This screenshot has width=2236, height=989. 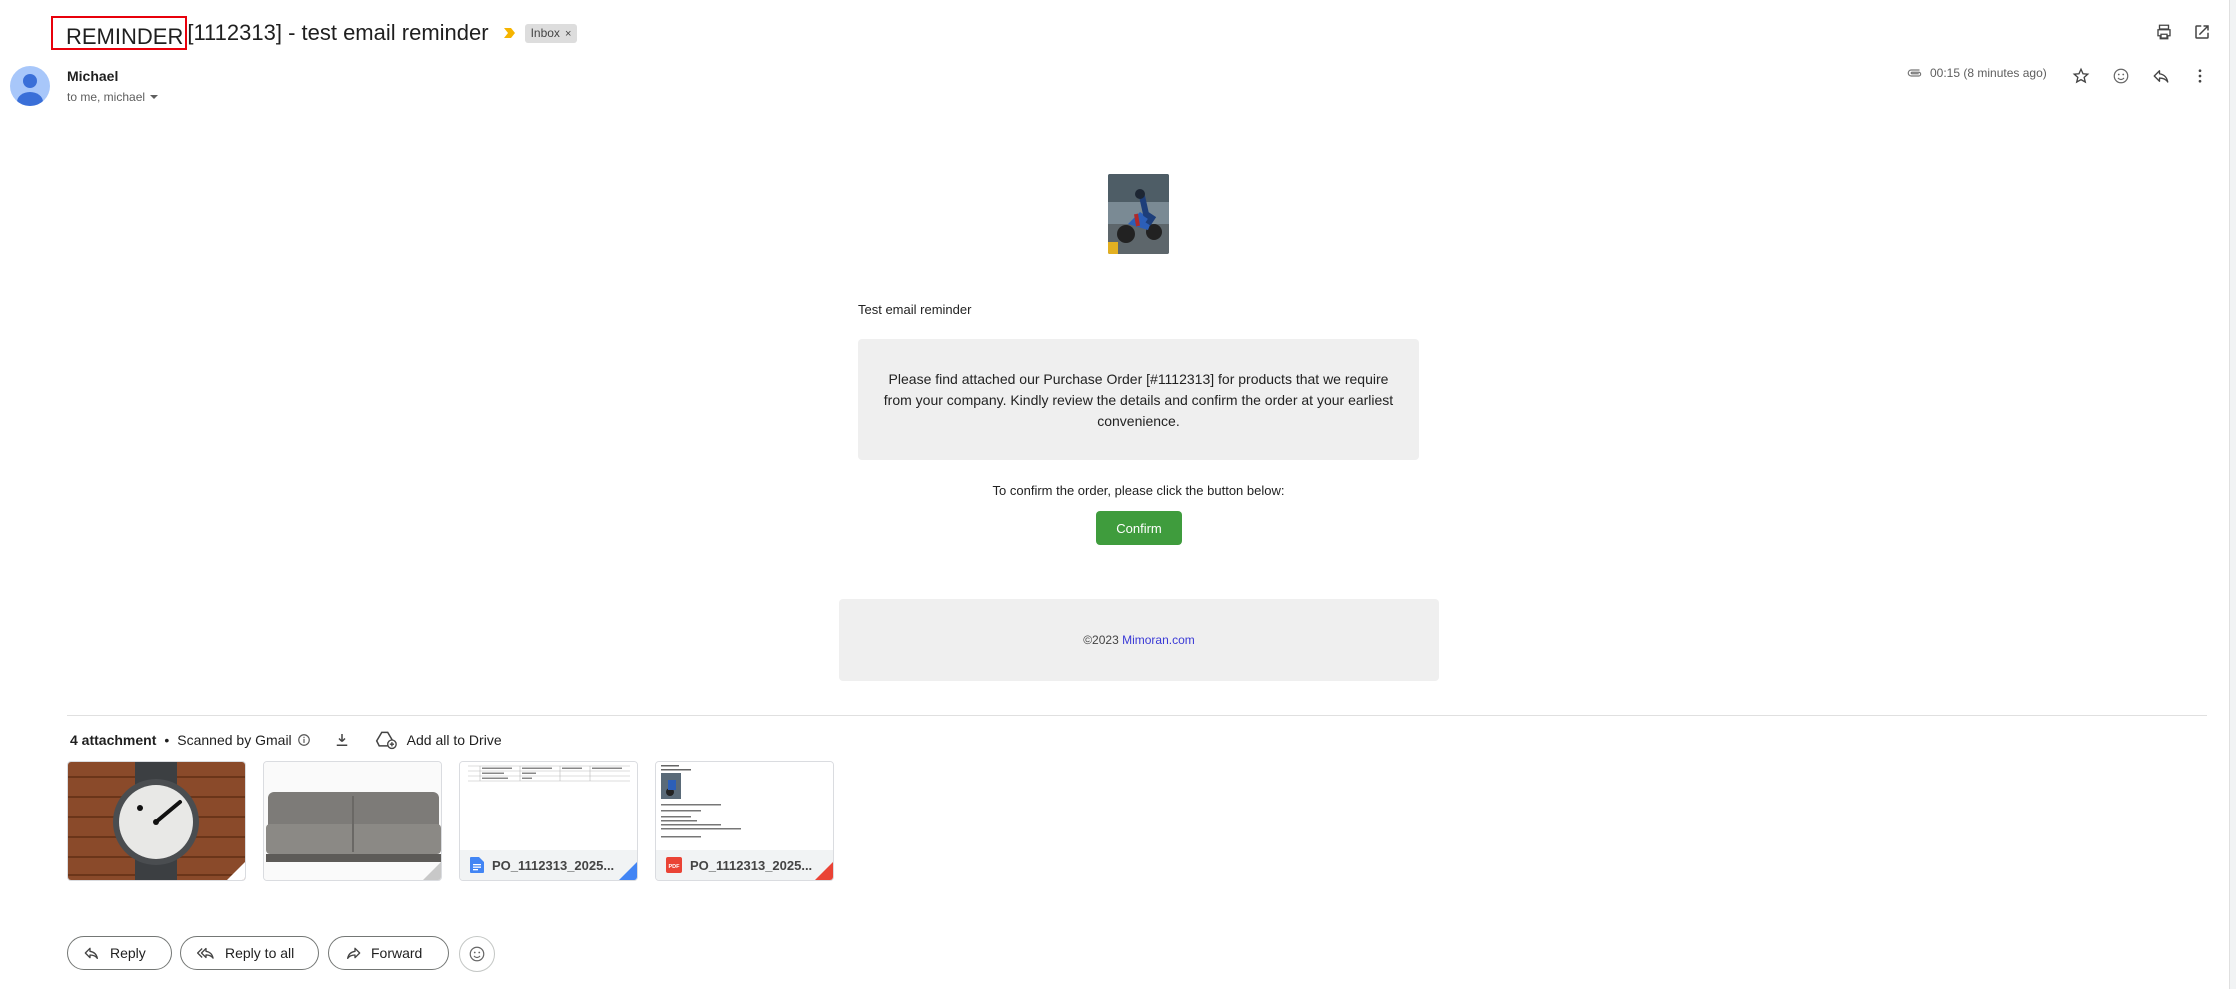 I want to click on remove-label-icon: ×, so click(x=568, y=34).